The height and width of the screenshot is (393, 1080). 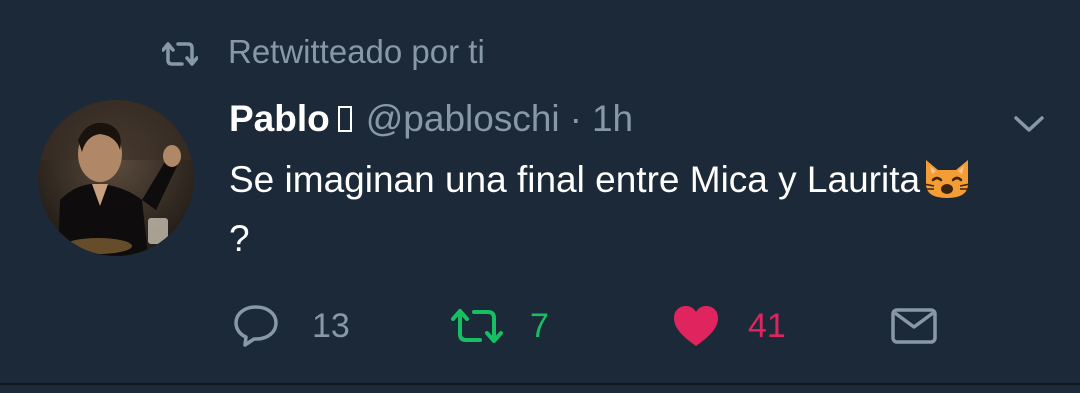 I want to click on like-button: 41, so click(x=729, y=326).